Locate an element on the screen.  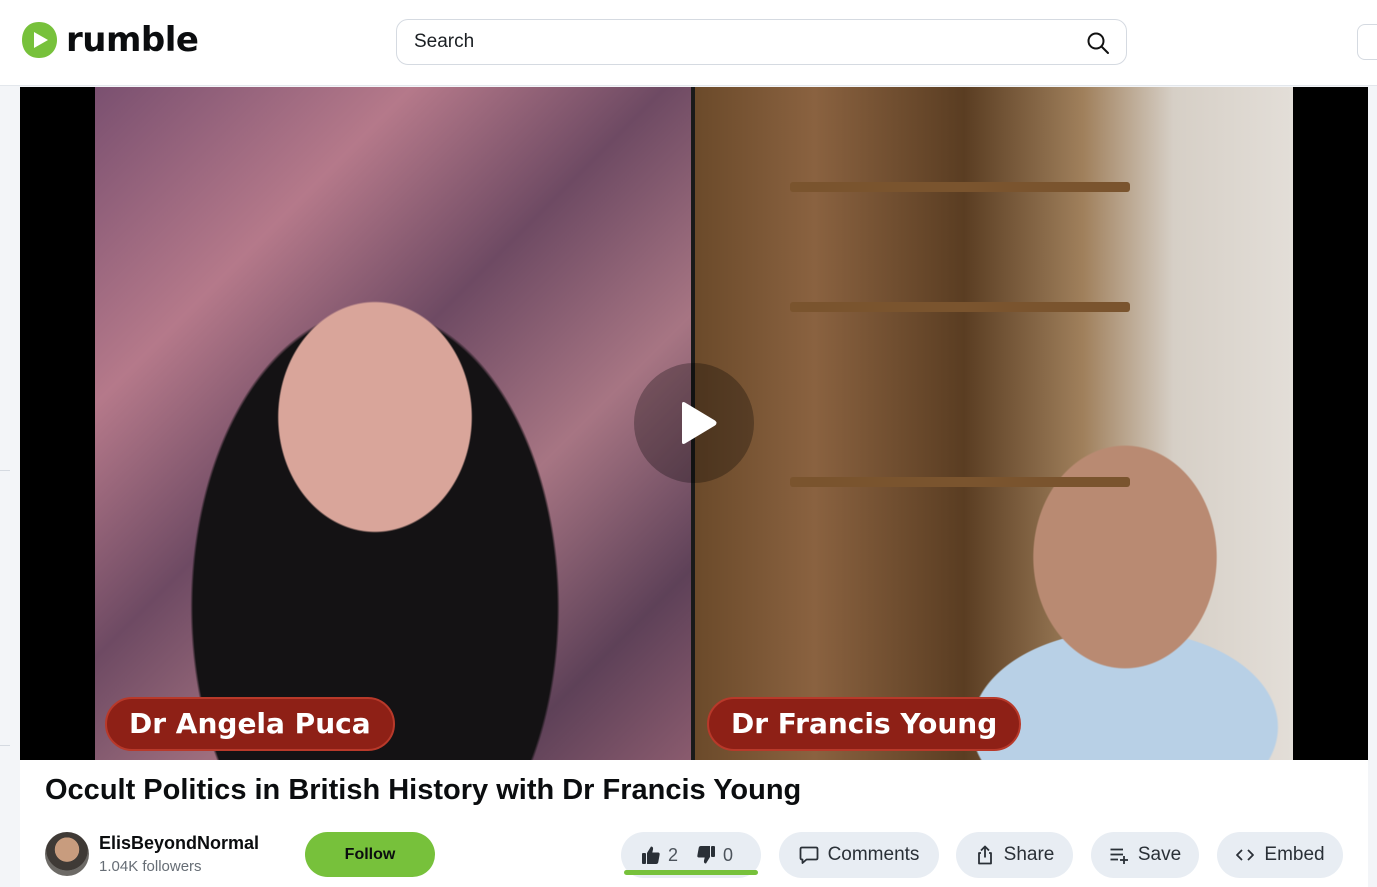
embed-button: Embed is located at coordinates (1280, 855).